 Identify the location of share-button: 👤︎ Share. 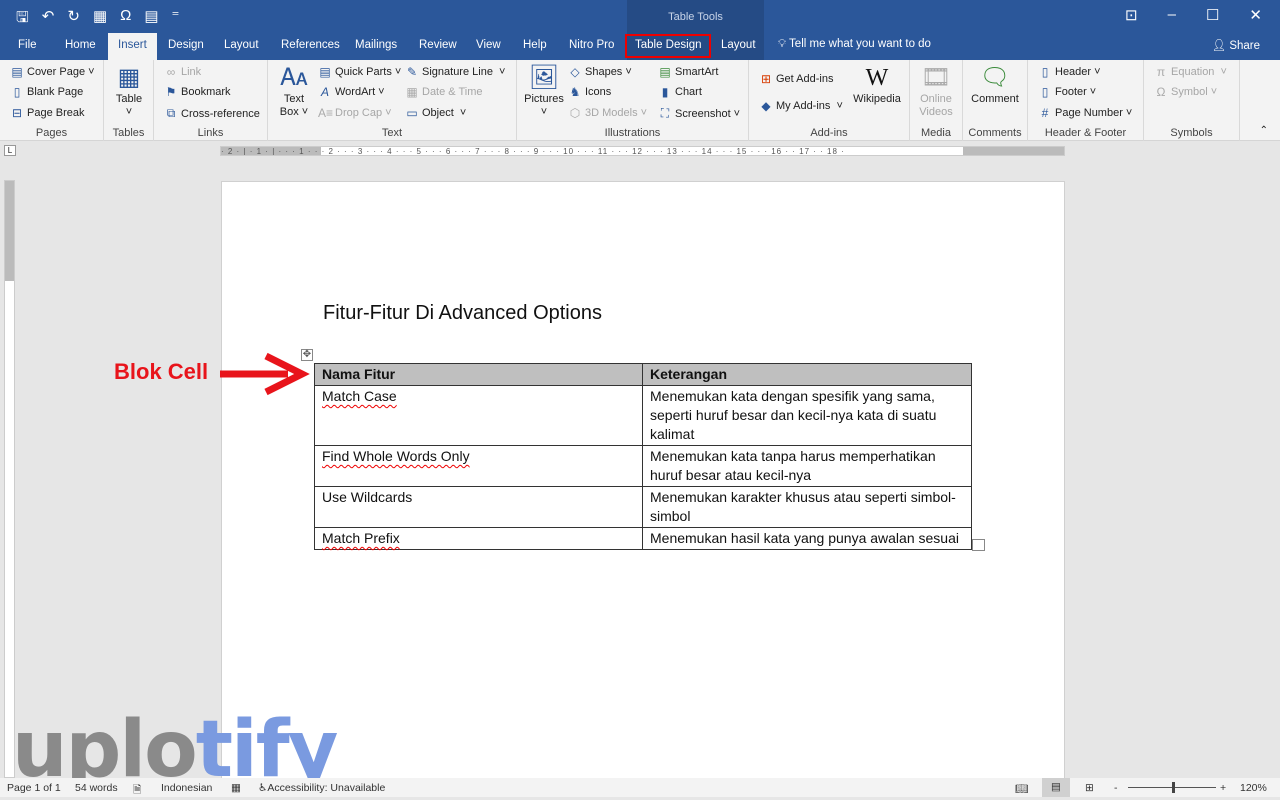
(1236, 45).